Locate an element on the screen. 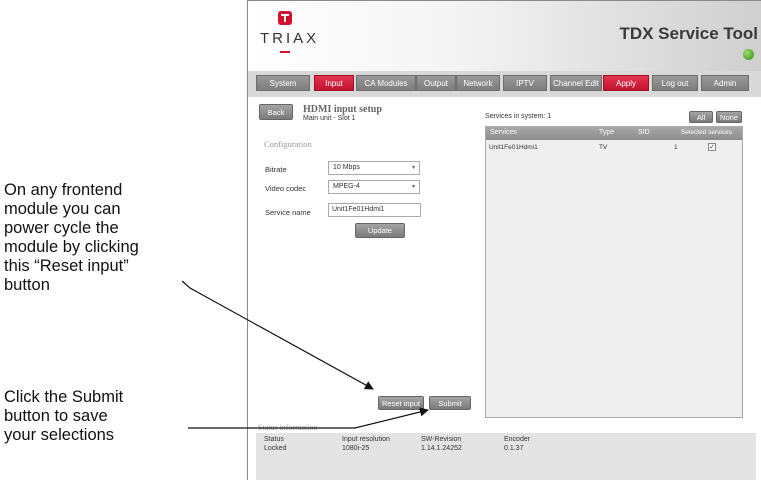  submit-callout-arrow is located at coordinates (308, 418).